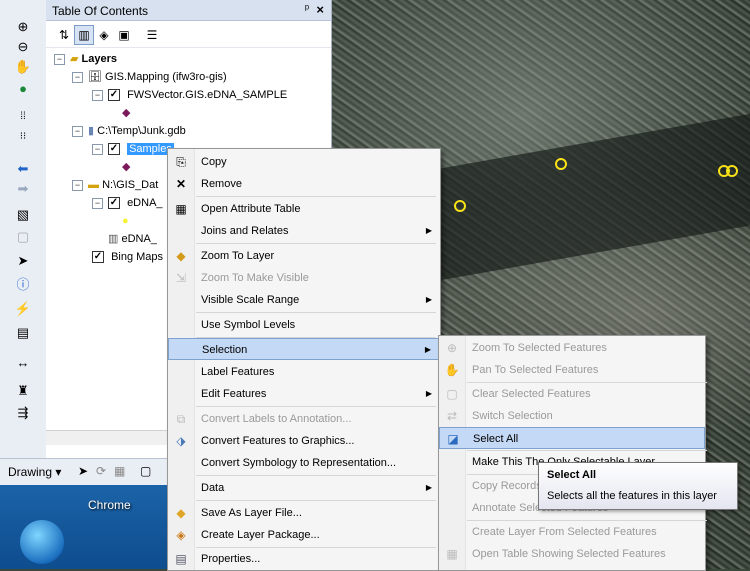  Describe the element at coordinates (141, 131) in the screenshot. I see `tree-label: C:\Temp\Junk.gdb` at that location.